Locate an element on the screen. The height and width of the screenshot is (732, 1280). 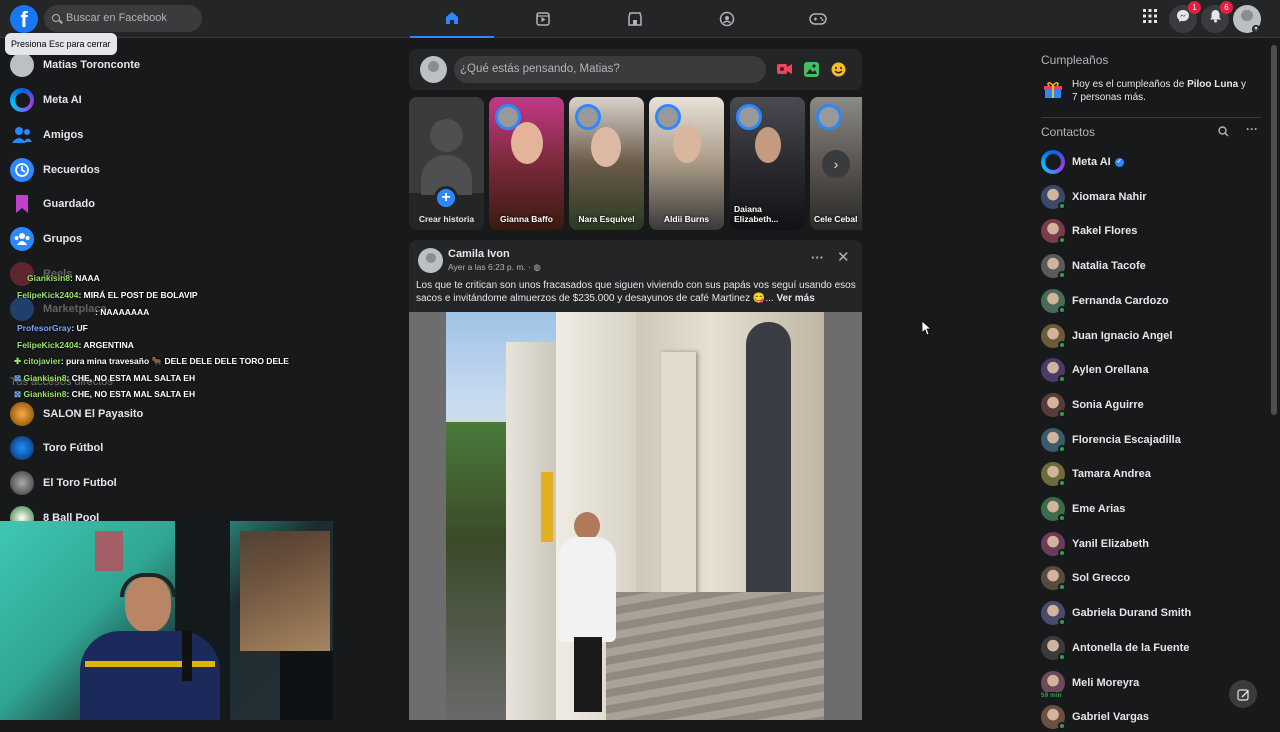
contact-item: 59 min Meli Moreyra is located at coordinates (1089, 683).